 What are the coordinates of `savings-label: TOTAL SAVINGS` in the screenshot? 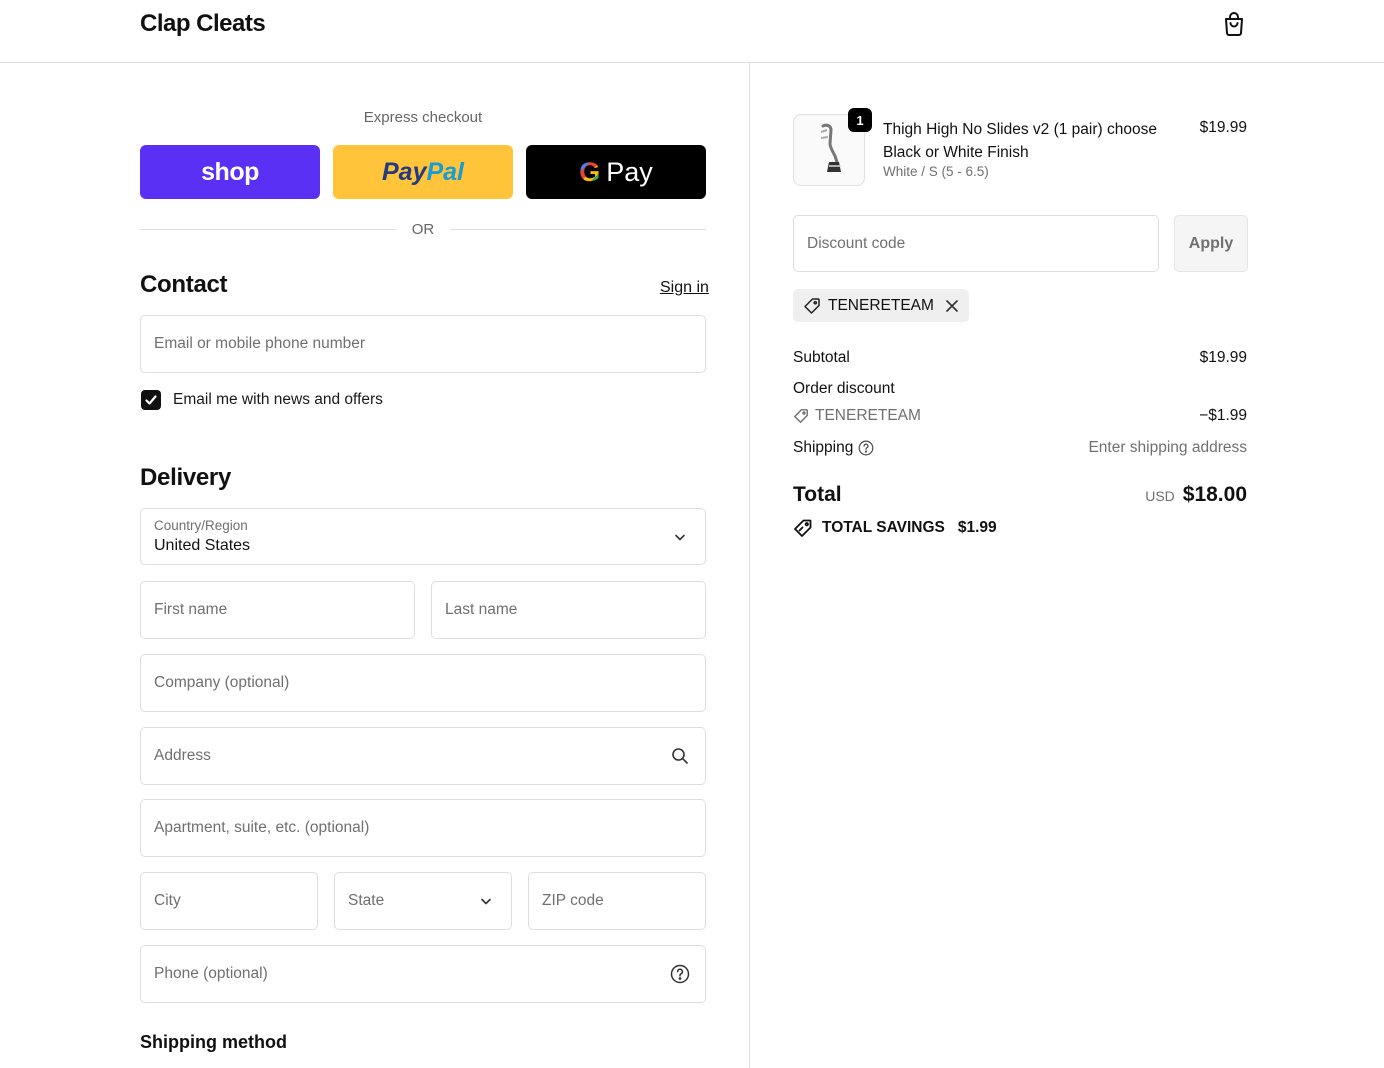 It's located at (883, 527).